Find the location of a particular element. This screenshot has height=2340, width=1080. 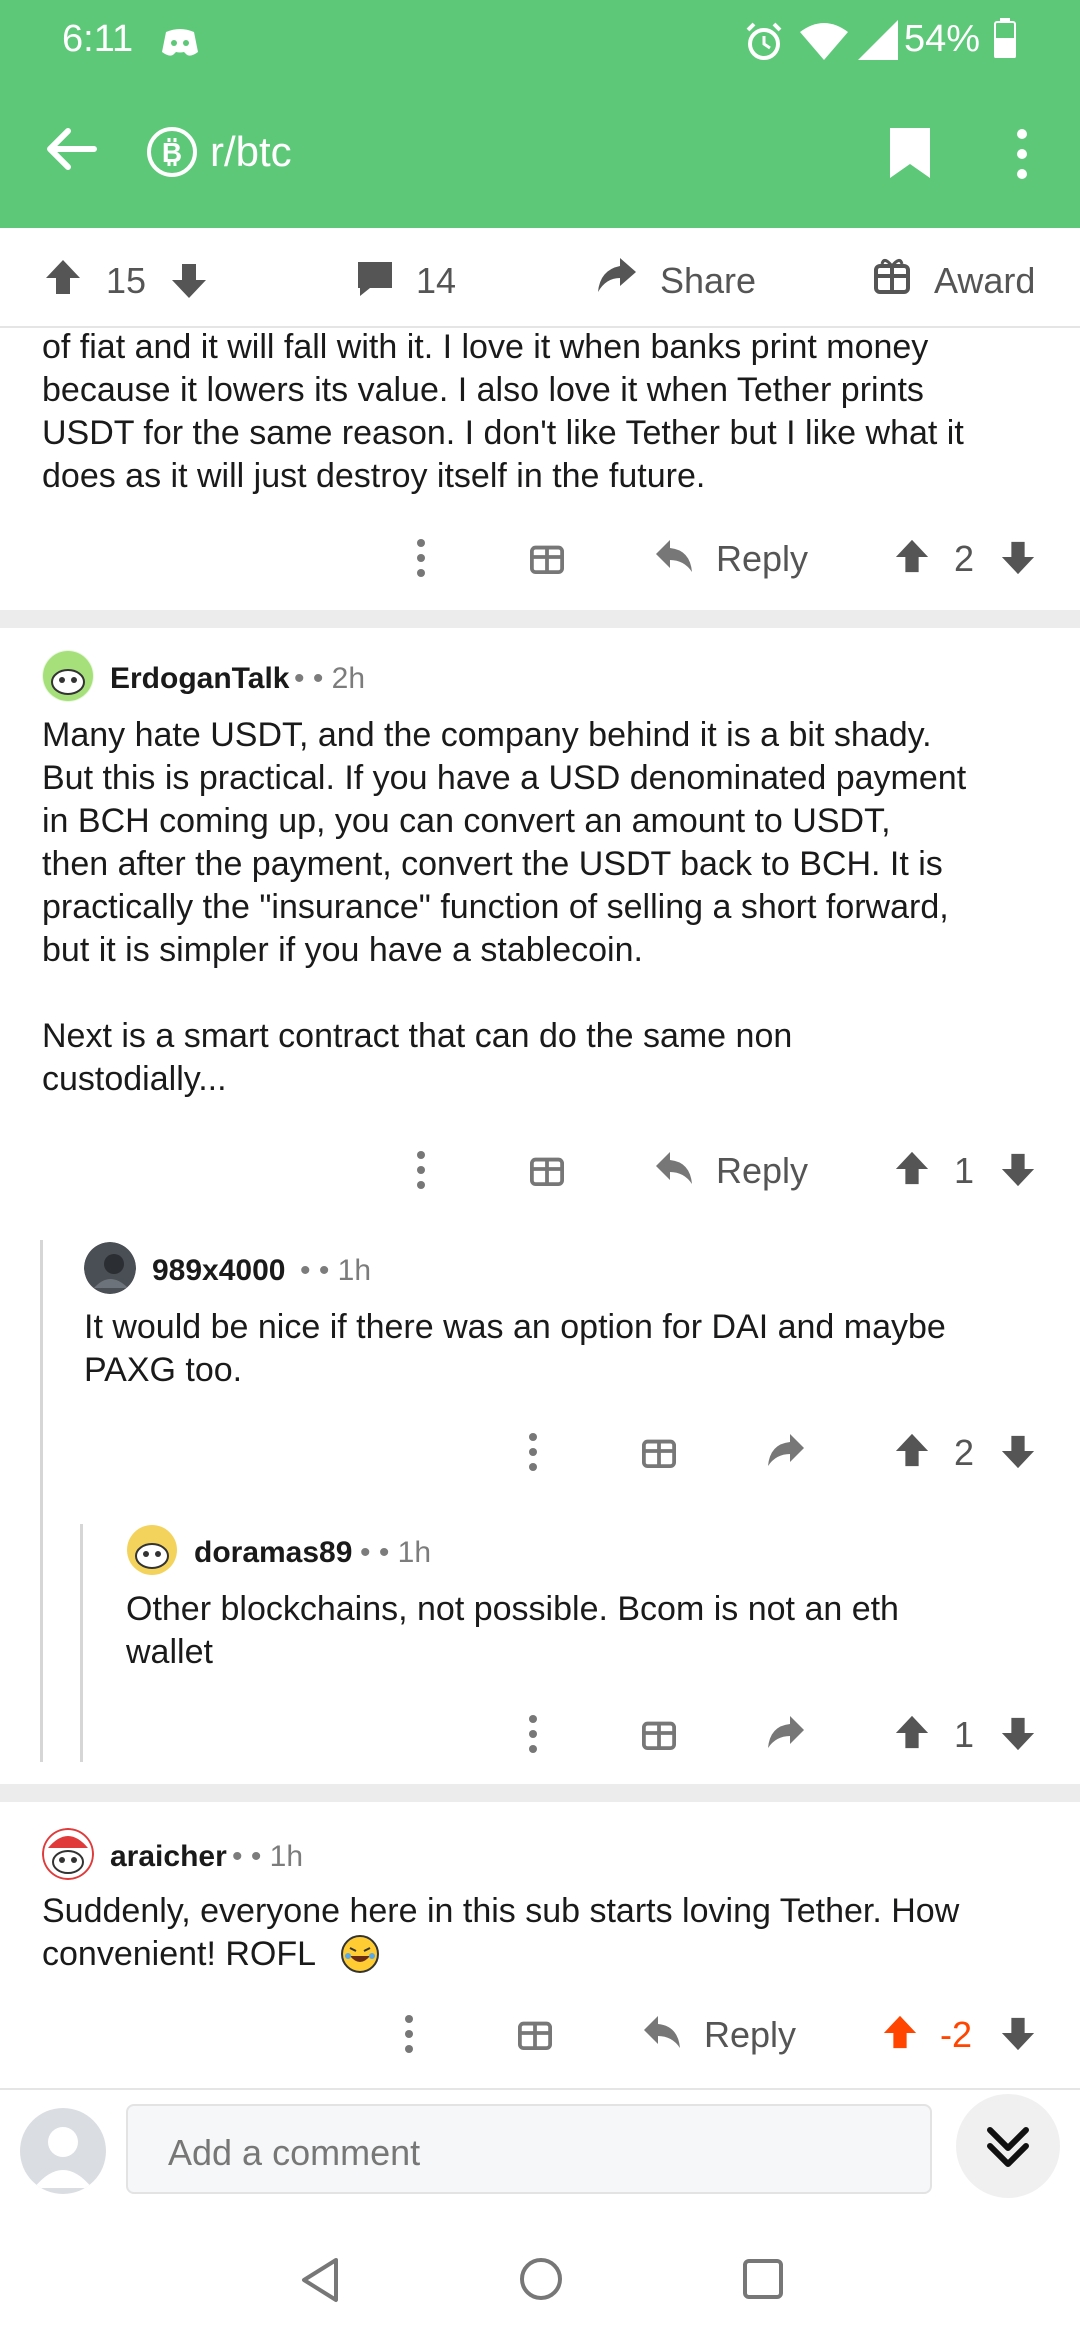

alarm-icon is located at coordinates (764, 42).